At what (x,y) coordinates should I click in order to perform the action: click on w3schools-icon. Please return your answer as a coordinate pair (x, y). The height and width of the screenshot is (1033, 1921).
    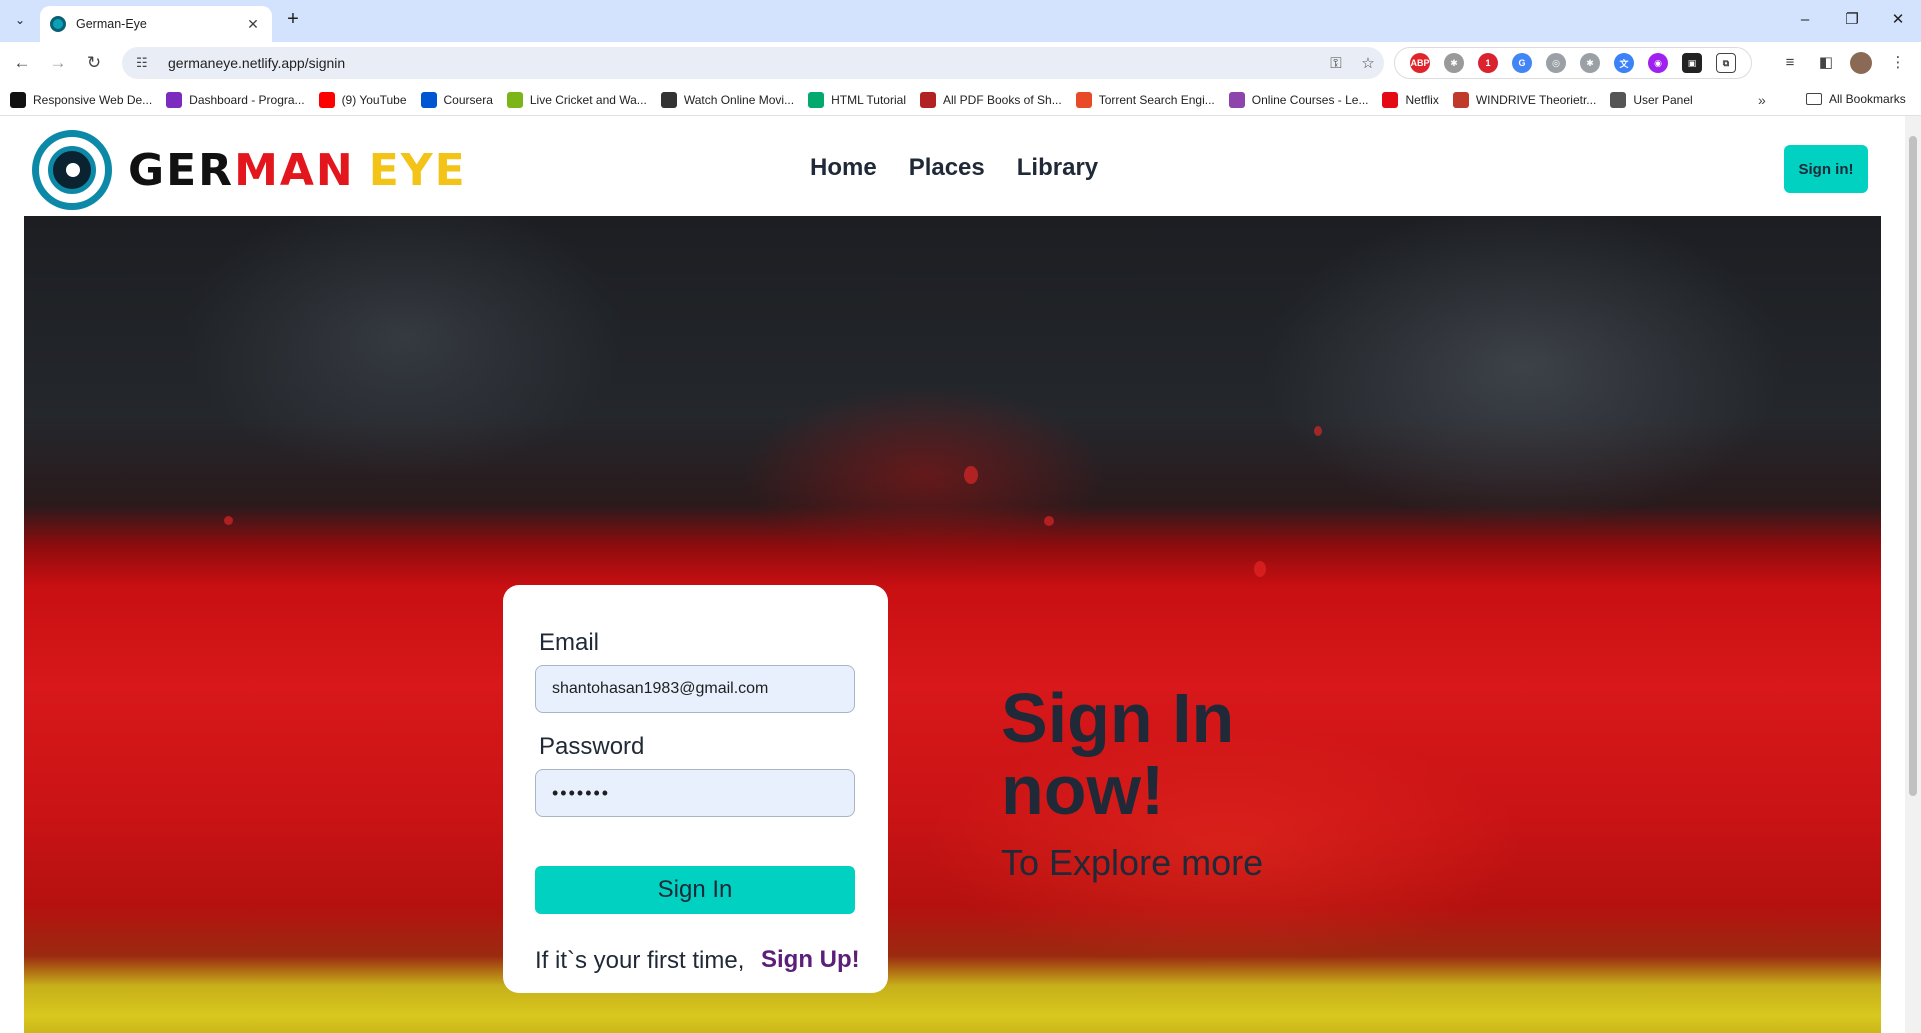
    Looking at the image, I should click on (816, 99).